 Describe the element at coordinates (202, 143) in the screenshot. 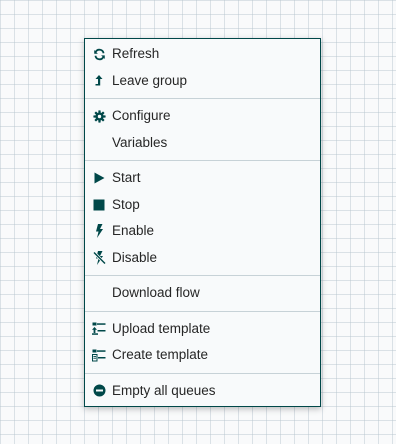

I see `menu-item-variables: Variables` at that location.